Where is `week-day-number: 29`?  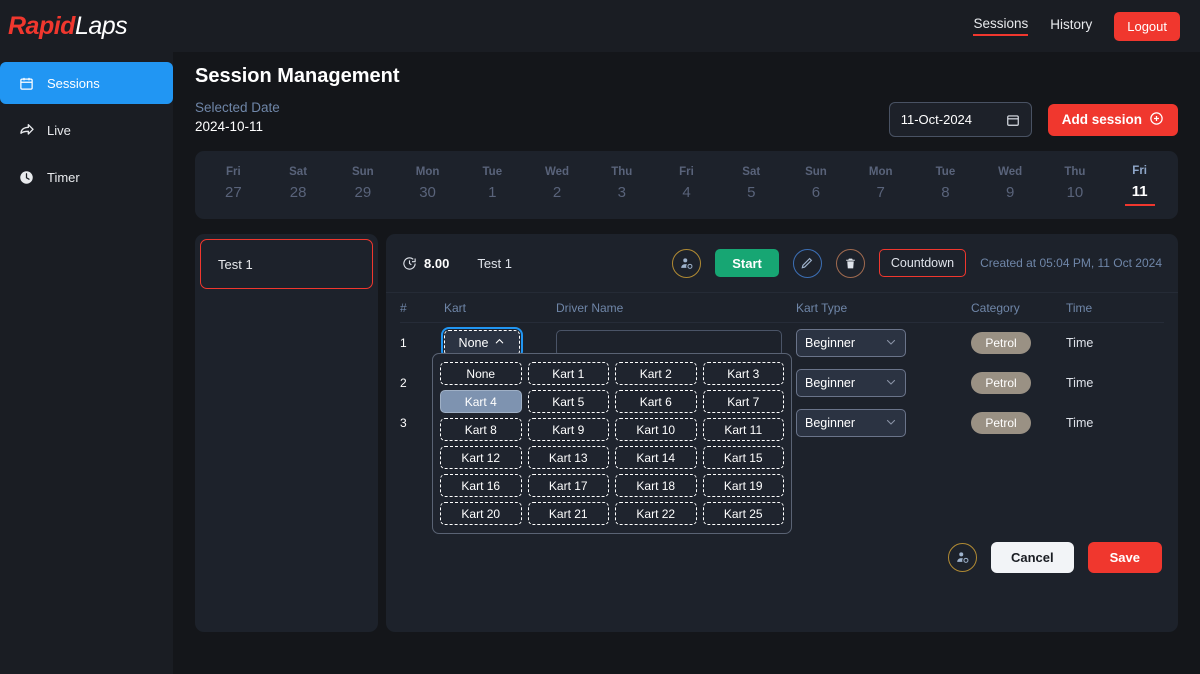 week-day-number: 29 is located at coordinates (363, 192).